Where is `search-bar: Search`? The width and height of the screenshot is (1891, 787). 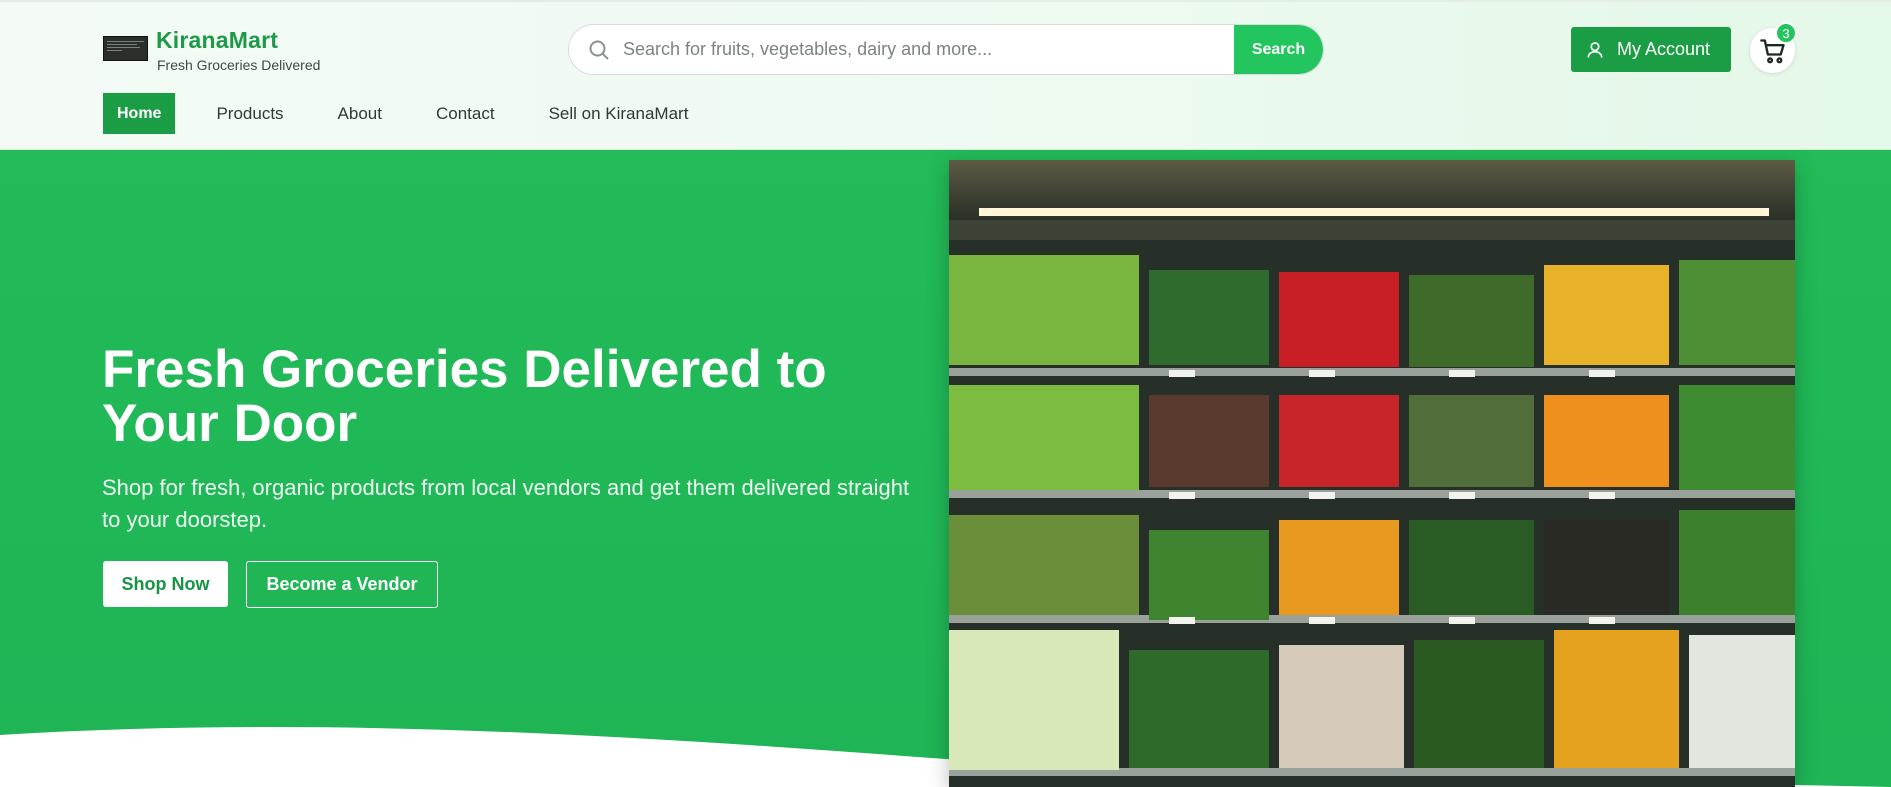
search-bar: Search is located at coordinates (946, 49).